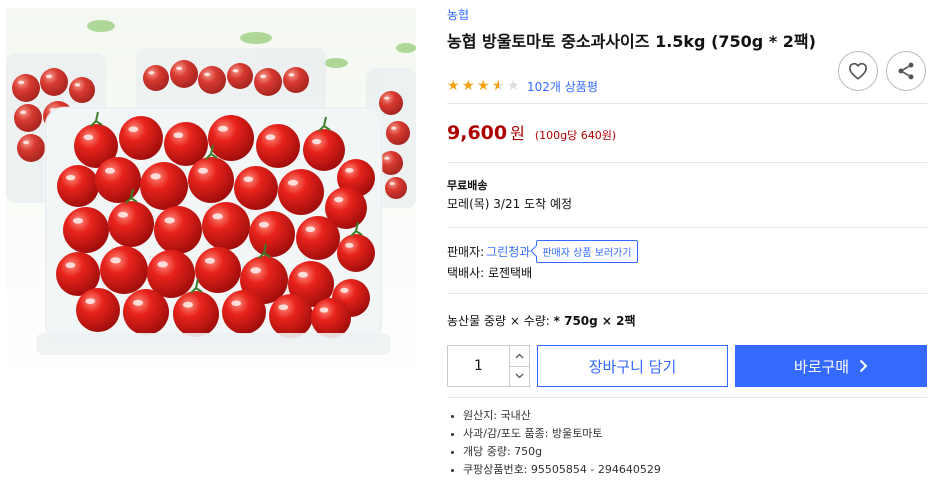 This screenshot has width=942, height=486. I want to click on attribute-item: 쿠팡상품번호: 95505854 - 294640529, so click(556, 470).